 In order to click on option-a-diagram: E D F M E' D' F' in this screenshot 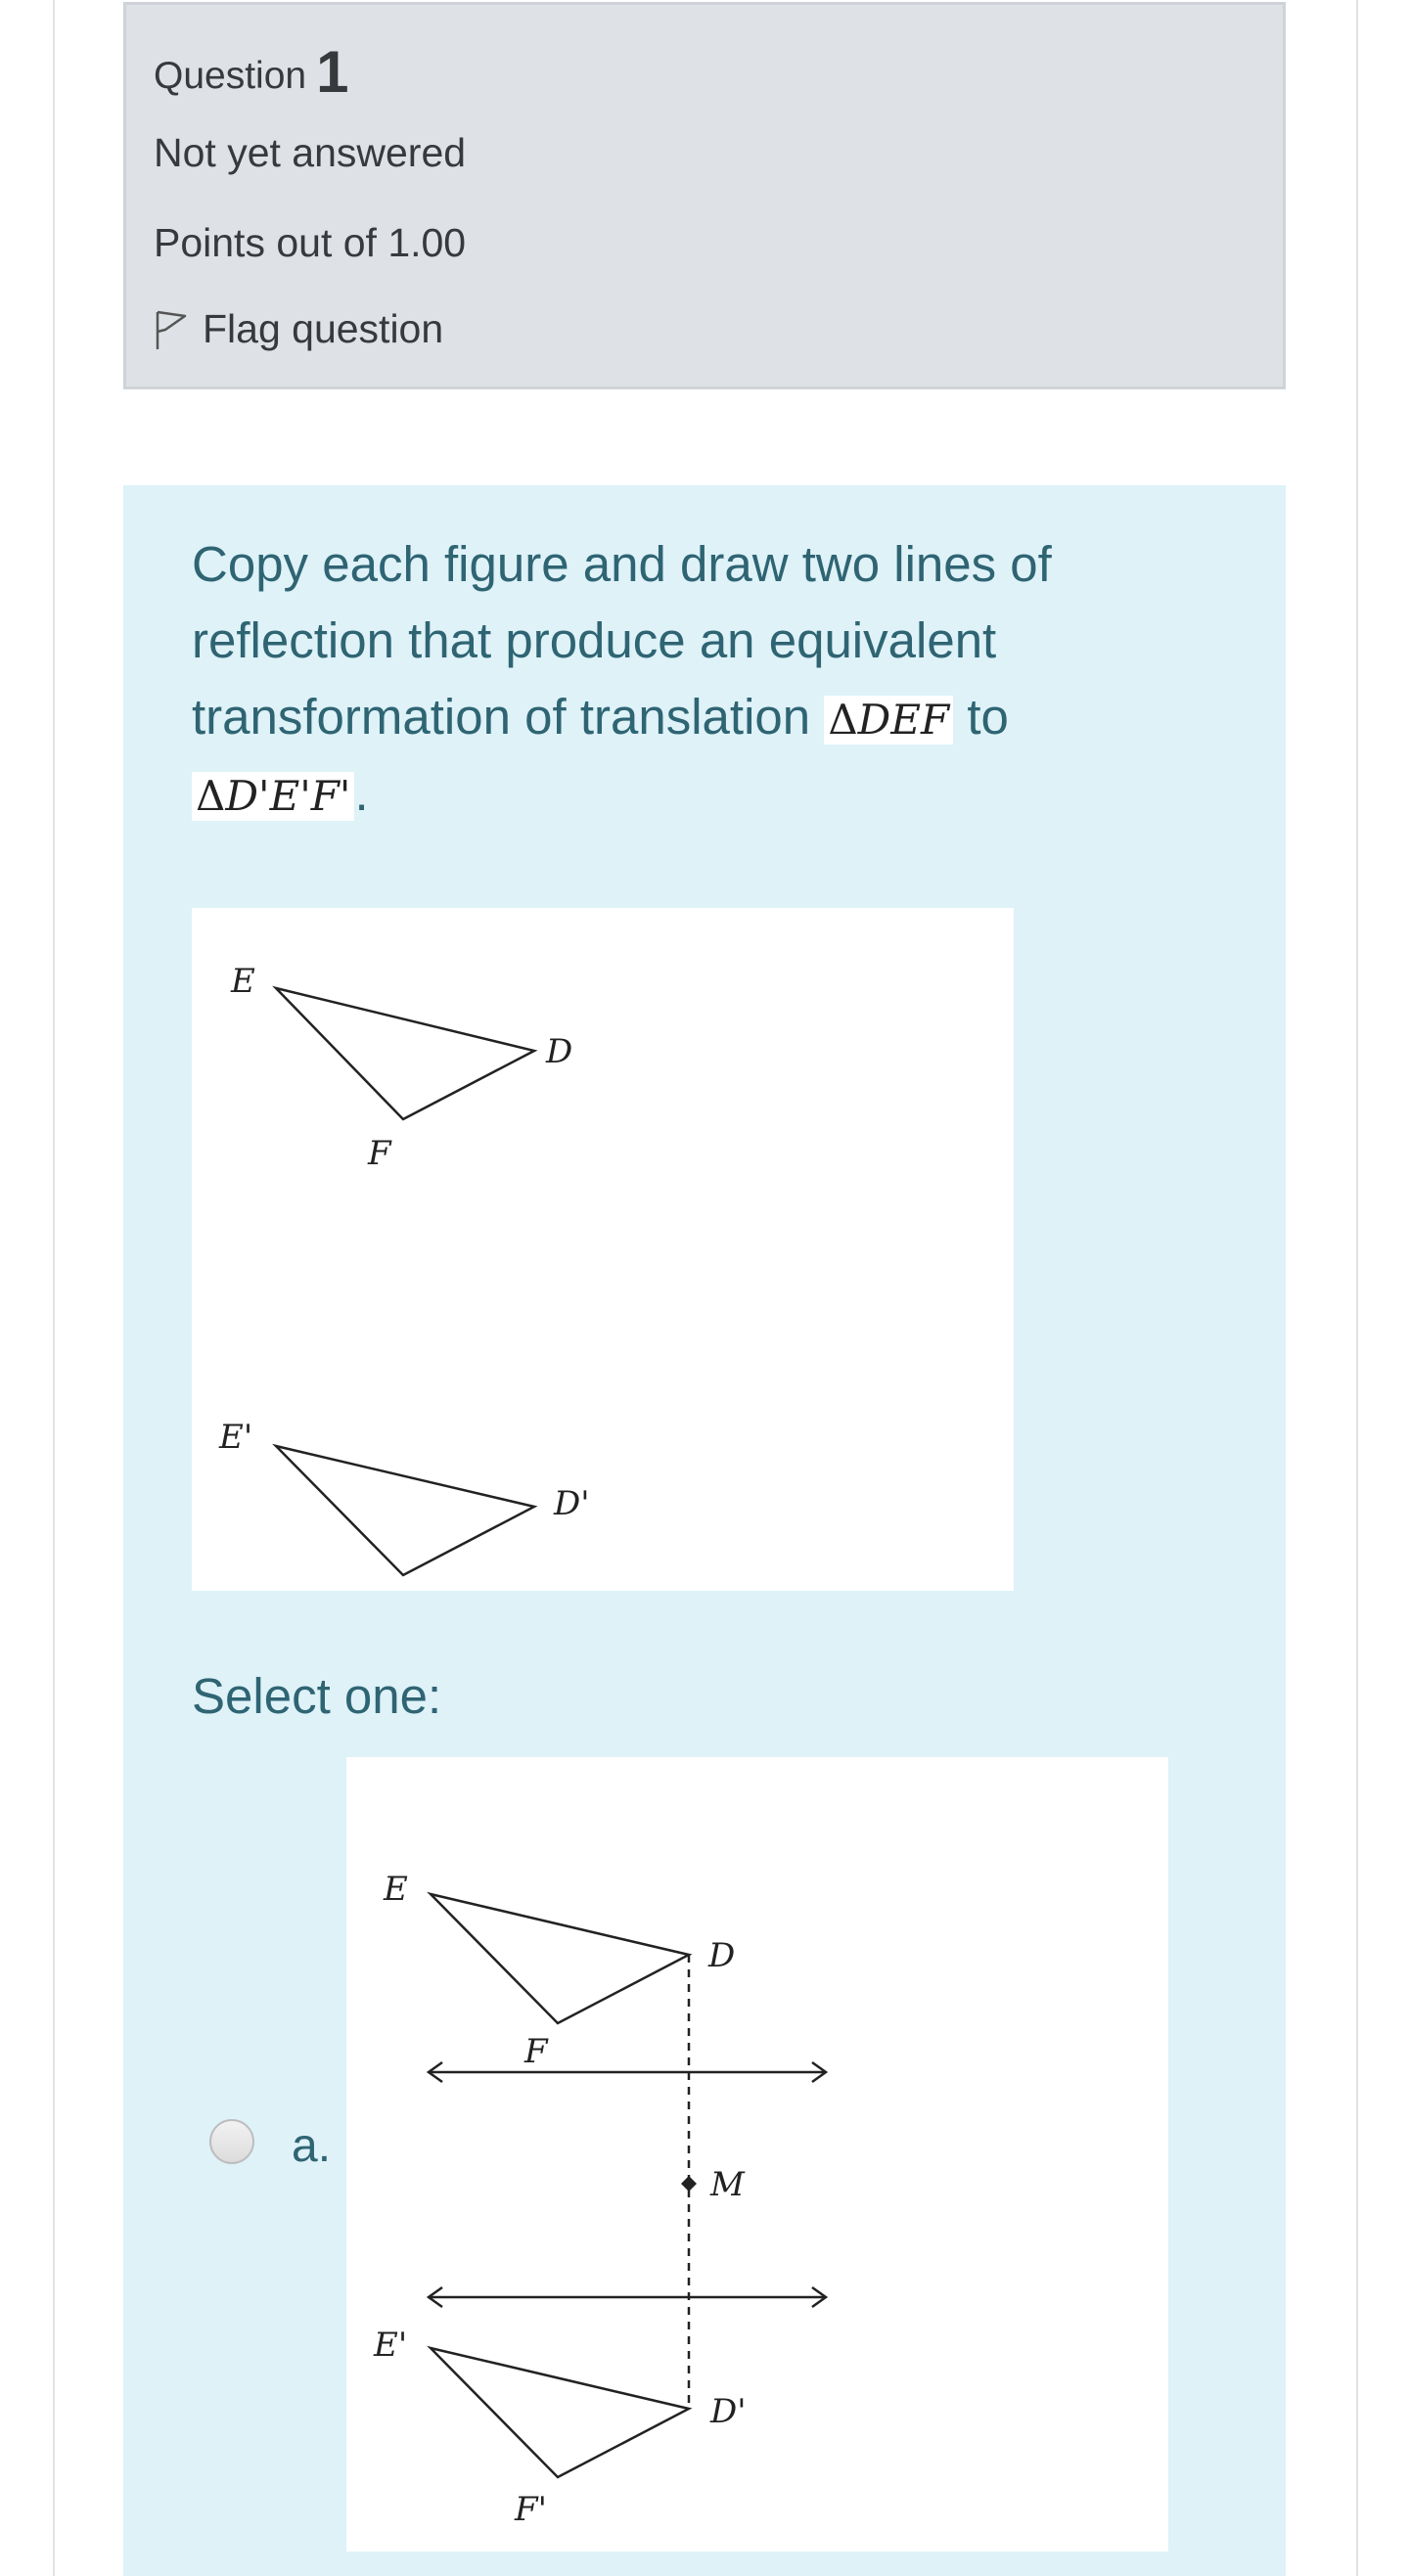, I will do `click(601, 2199)`.